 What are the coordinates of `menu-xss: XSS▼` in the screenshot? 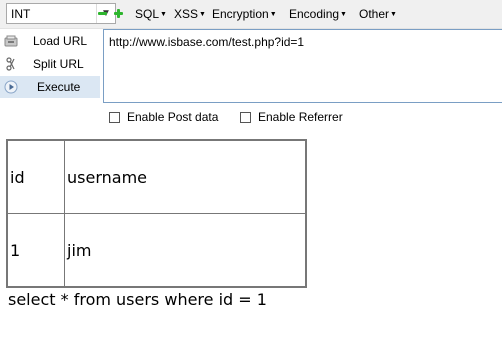 It's located at (190, 14).